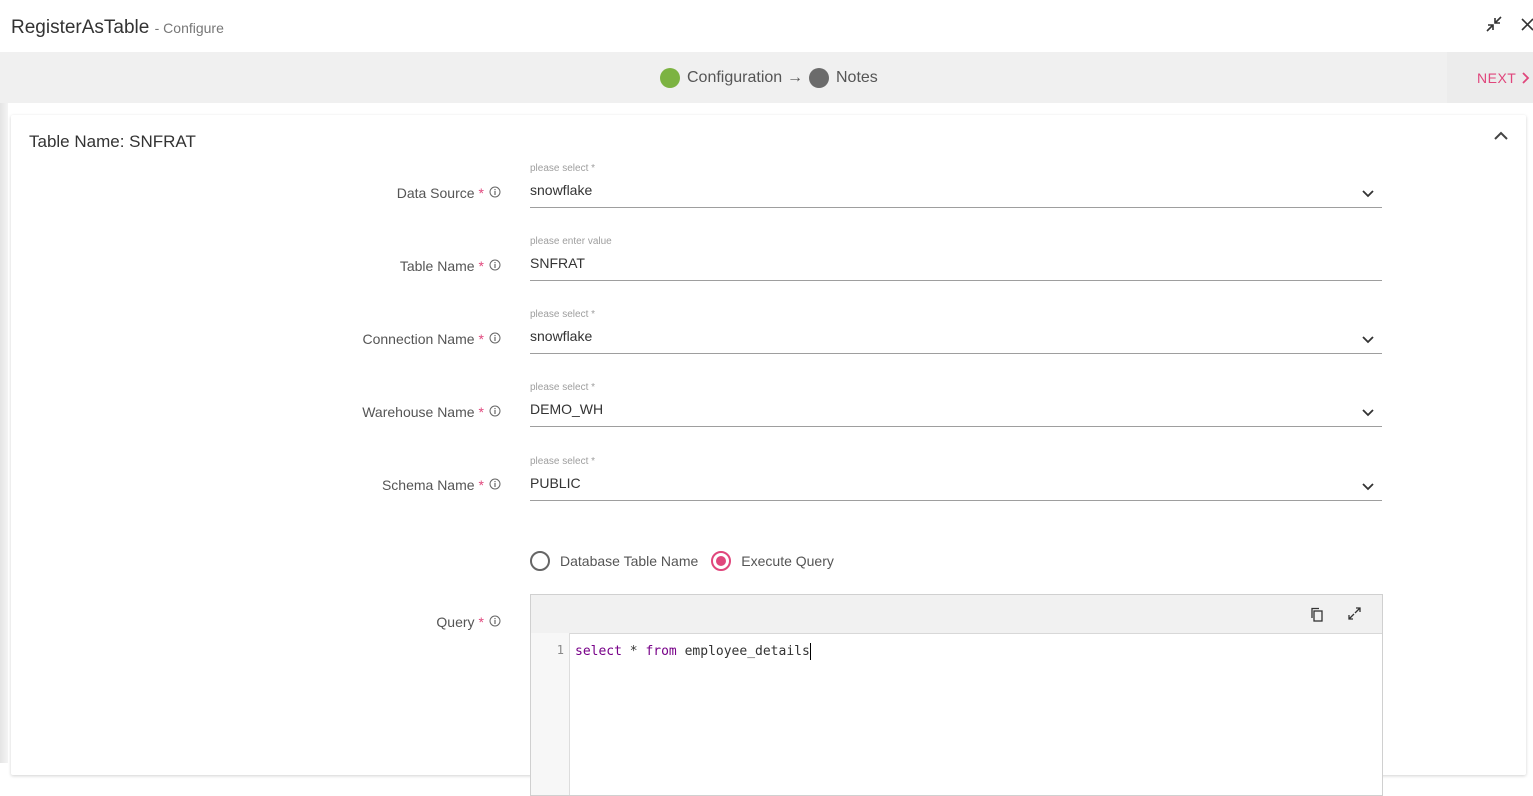 This screenshot has width=1533, height=796. I want to click on schema-name-label: Schema Name *, so click(441, 485).